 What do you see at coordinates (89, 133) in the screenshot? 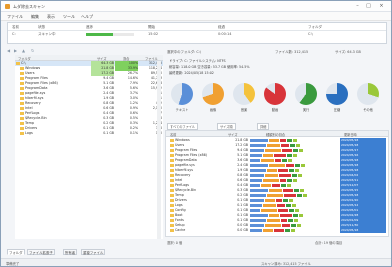
I see `tree-row: Logs0.1 GB0.1%190` at bounding box center [89, 133].